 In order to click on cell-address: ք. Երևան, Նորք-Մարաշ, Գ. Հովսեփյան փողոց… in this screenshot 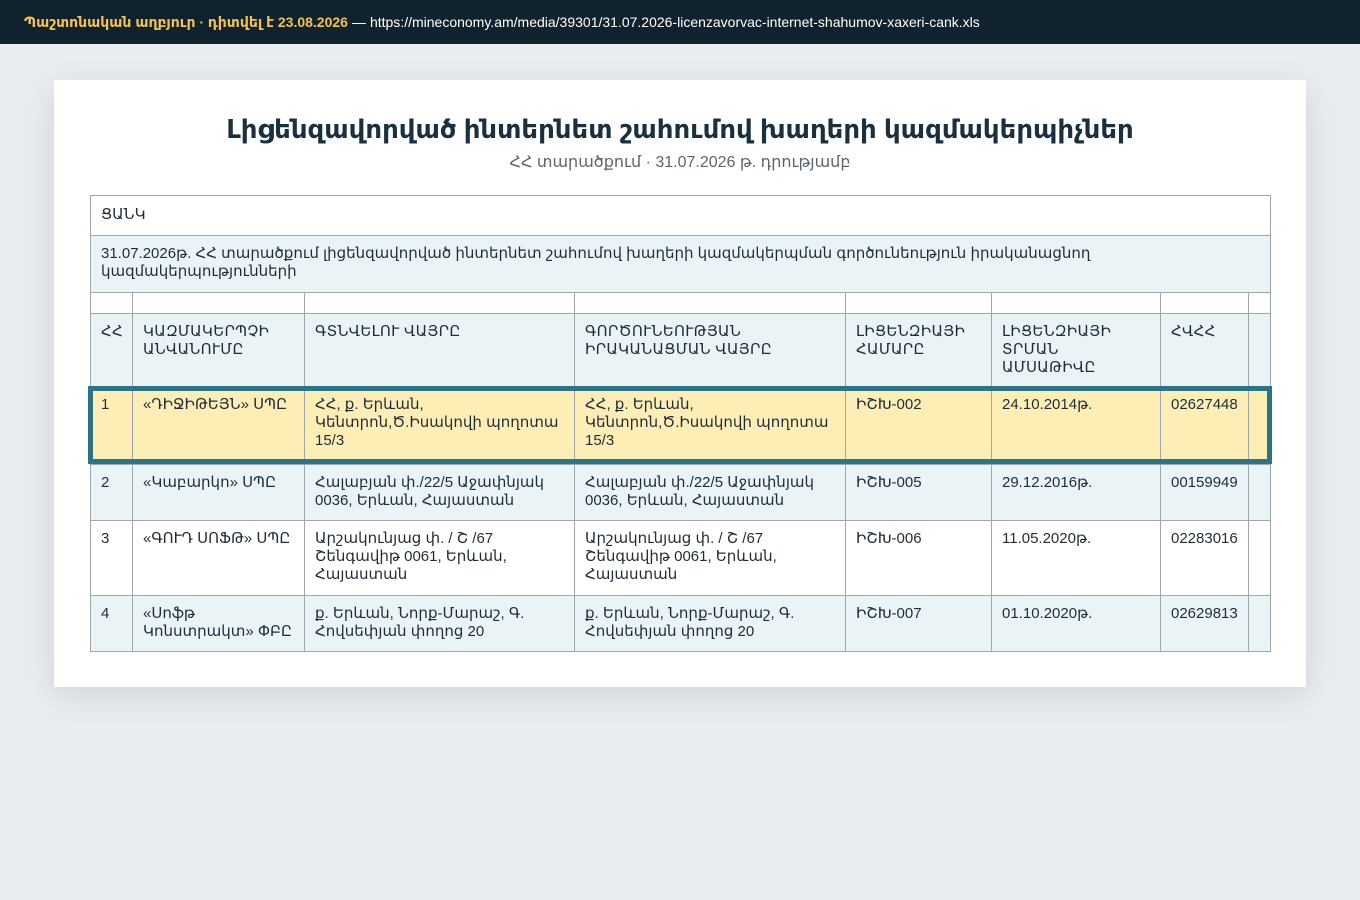, I will do `click(439, 623)`.